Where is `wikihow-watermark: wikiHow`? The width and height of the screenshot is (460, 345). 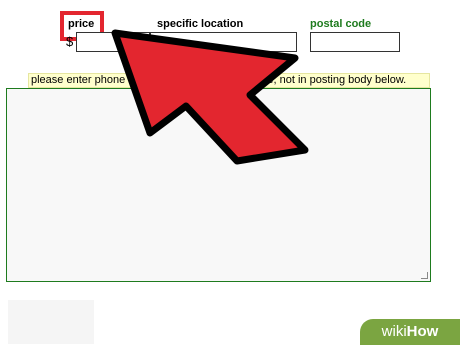
wikihow-watermark: wikiHow is located at coordinates (410, 332).